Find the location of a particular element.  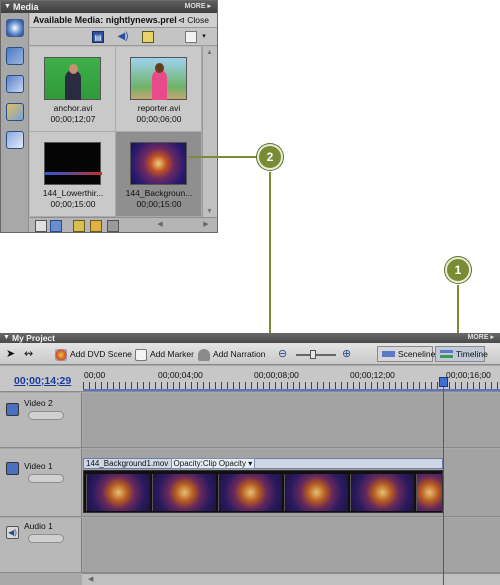

media-bottom-bar: ◀ ▶ is located at coordinates (123, 224).